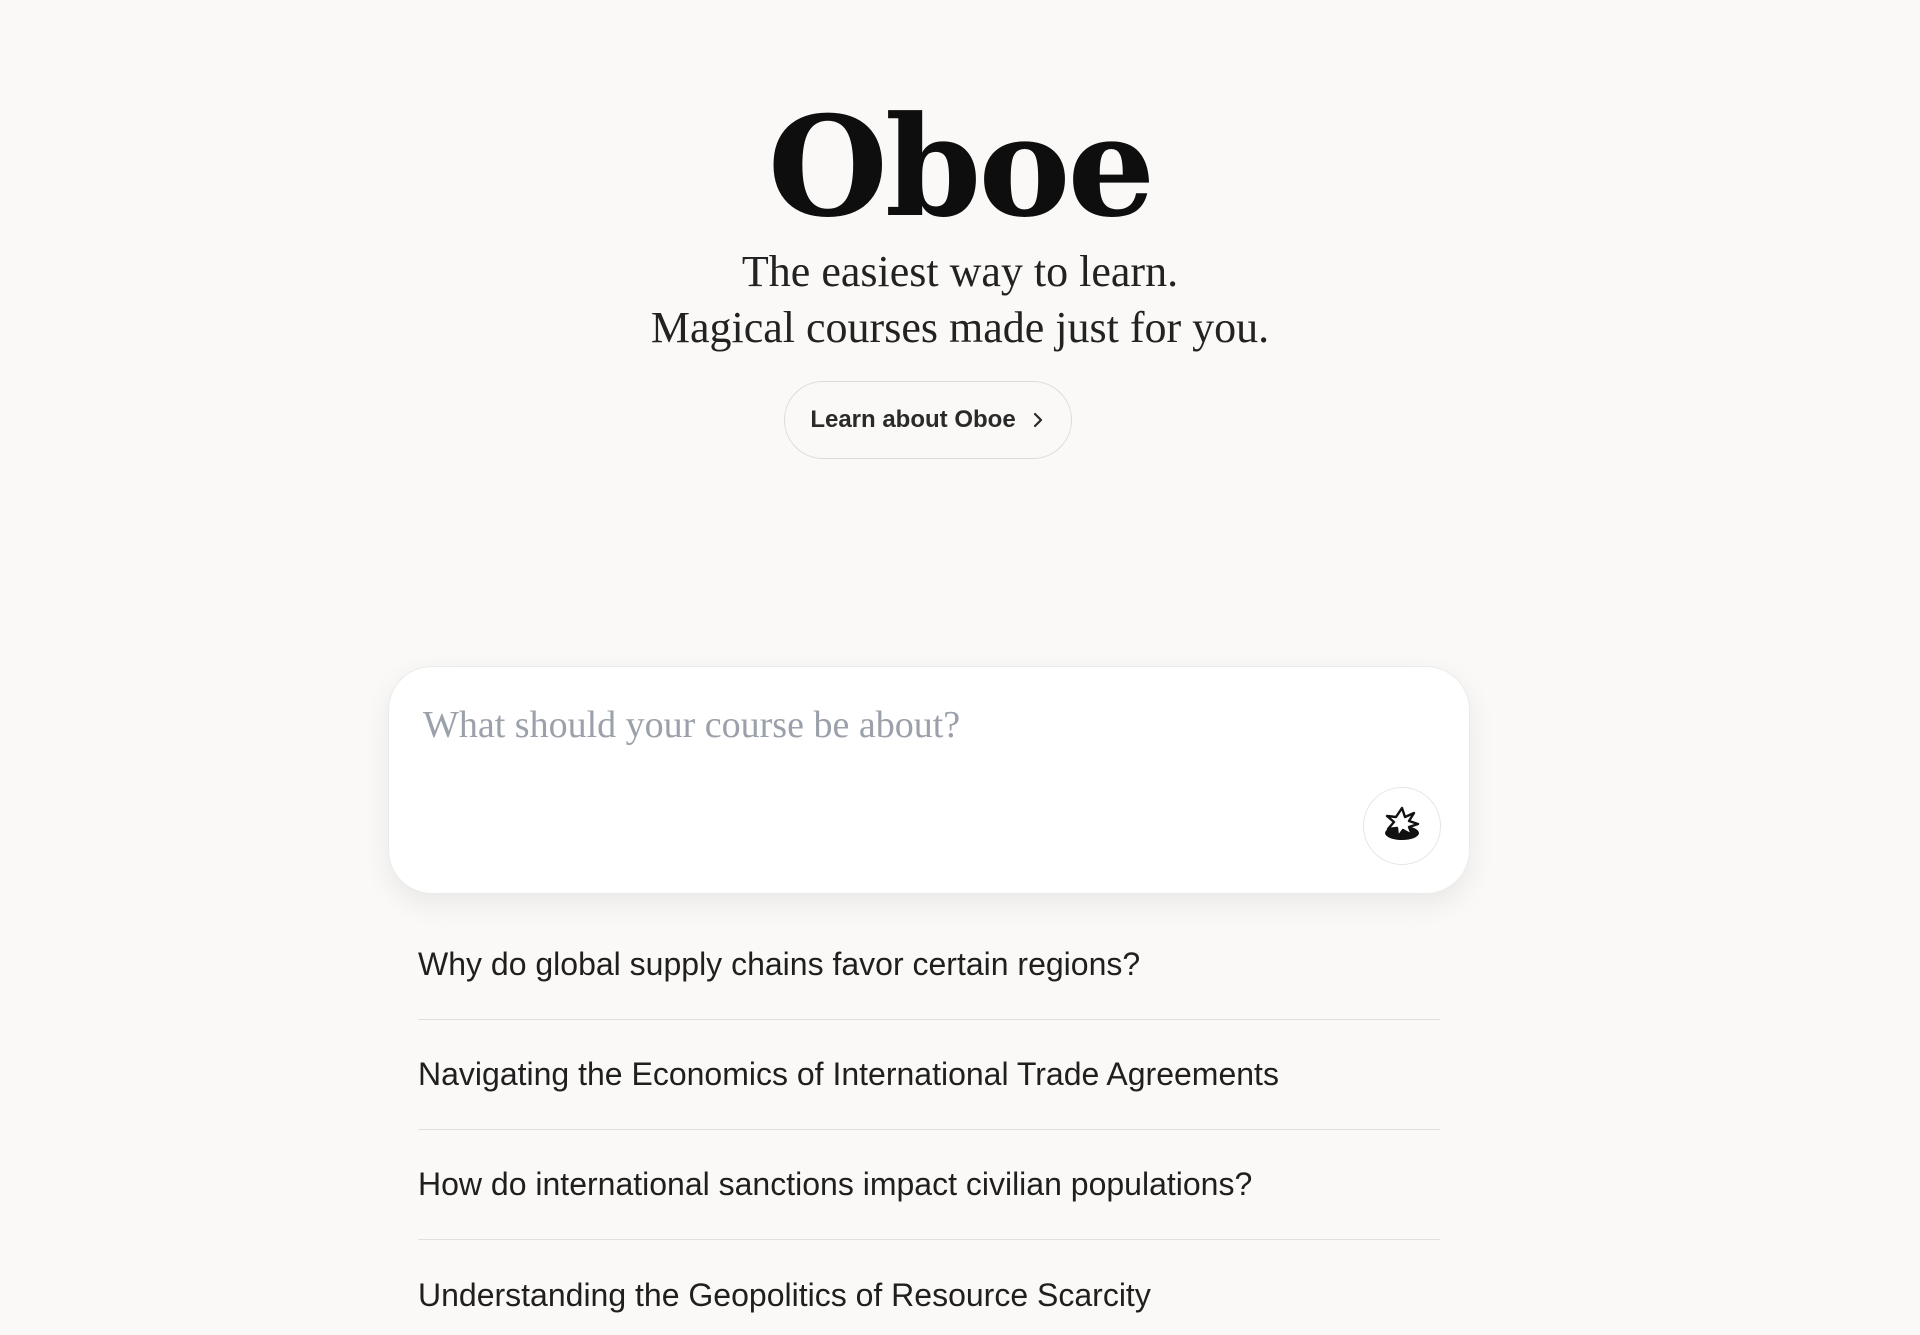  I want to click on tagline-line-1: The easiest way to learn., so click(960, 271).